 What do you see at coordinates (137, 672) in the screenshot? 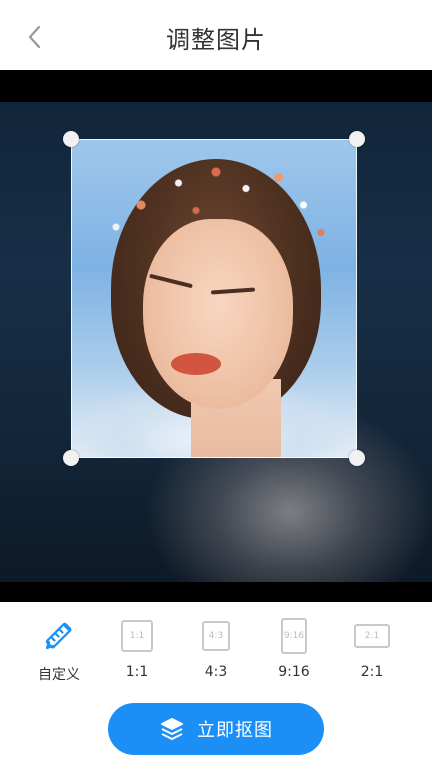
I see `ratio-label-1-1: 1:1` at bounding box center [137, 672].